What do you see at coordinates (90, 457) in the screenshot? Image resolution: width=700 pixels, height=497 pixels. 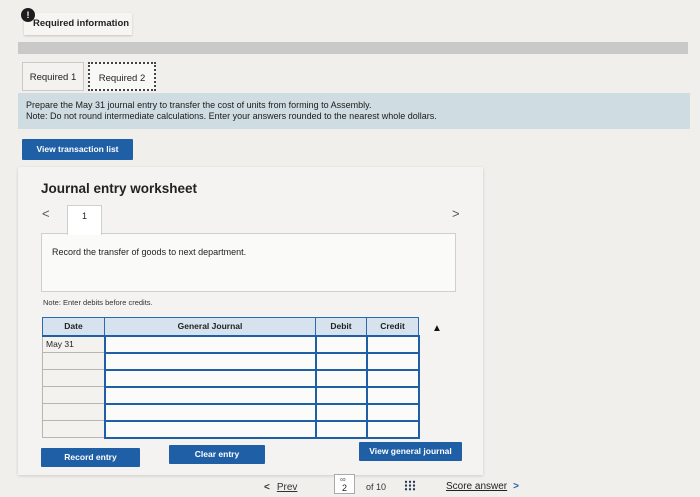 I see `record-entry-button: Record entry` at bounding box center [90, 457].